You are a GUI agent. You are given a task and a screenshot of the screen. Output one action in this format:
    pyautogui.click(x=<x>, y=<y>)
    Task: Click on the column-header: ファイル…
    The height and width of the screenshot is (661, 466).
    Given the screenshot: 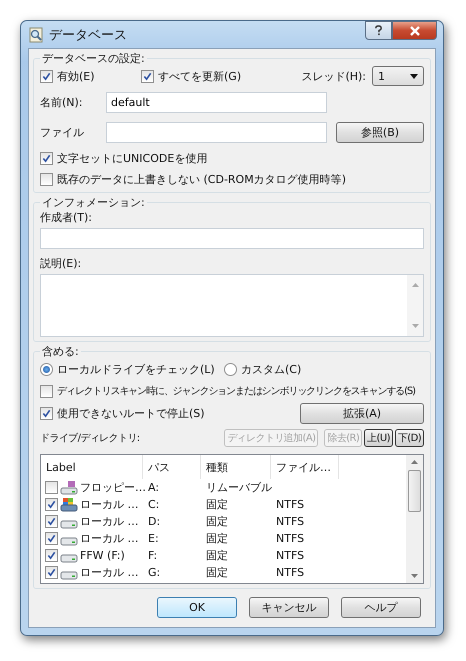 What is the action you would take?
    pyautogui.click(x=305, y=467)
    